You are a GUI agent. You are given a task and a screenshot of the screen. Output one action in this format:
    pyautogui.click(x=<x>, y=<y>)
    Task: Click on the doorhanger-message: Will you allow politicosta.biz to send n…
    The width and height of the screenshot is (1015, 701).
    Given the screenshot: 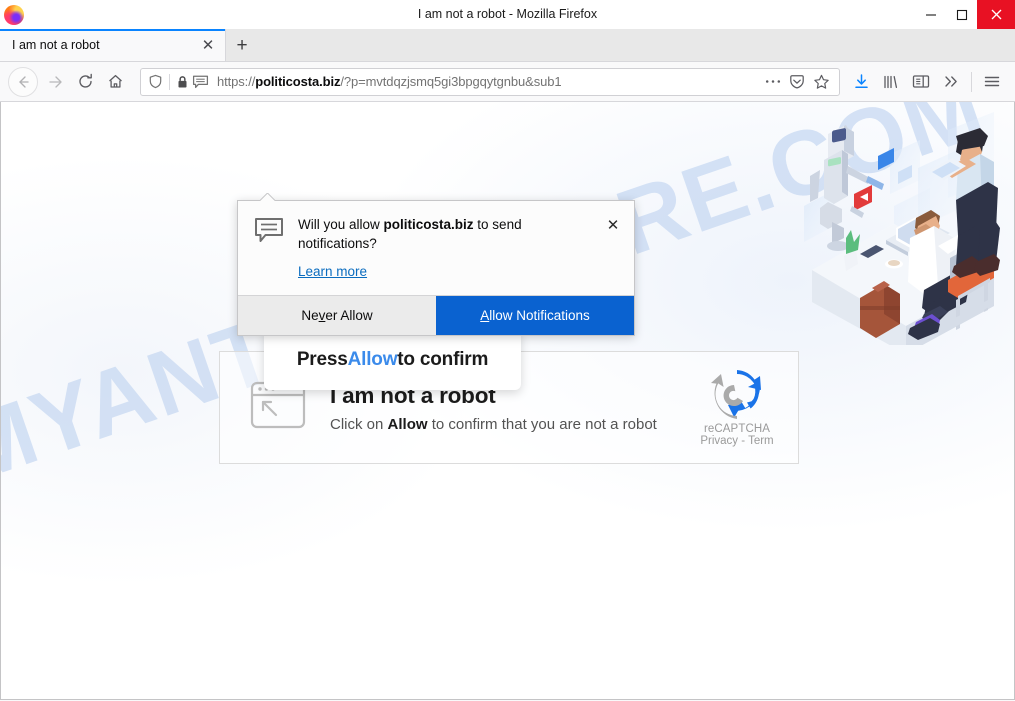 What is the action you would take?
    pyautogui.click(x=448, y=234)
    